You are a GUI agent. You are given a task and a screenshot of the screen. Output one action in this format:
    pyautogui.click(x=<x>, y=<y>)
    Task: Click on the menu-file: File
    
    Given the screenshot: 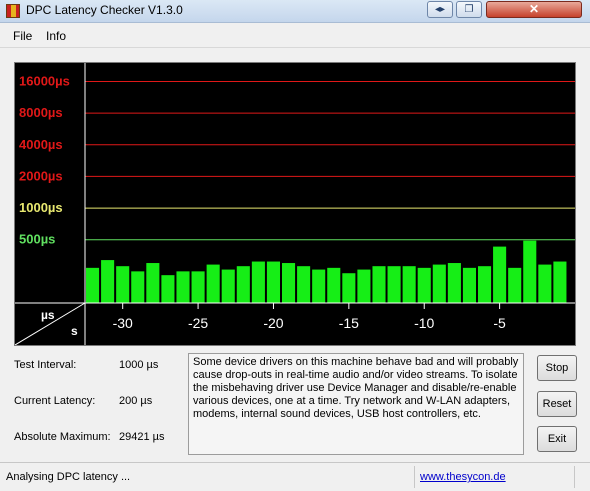 What is the action you would take?
    pyautogui.click(x=22, y=36)
    